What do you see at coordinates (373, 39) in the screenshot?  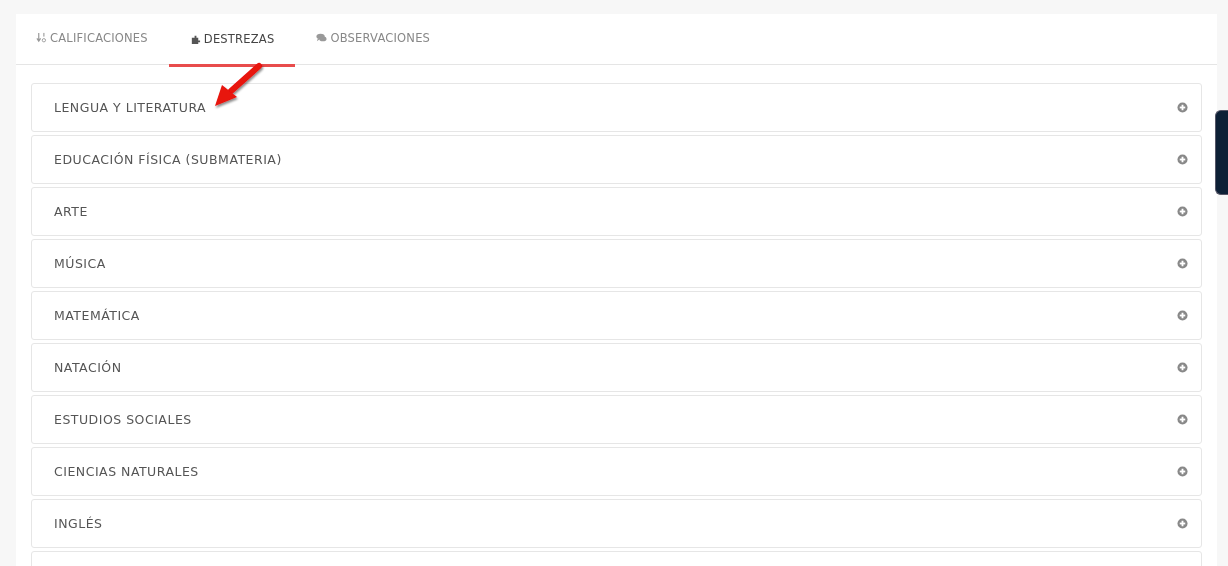 I see `tab: OBSERVACIONES` at bounding box center [373, 39].